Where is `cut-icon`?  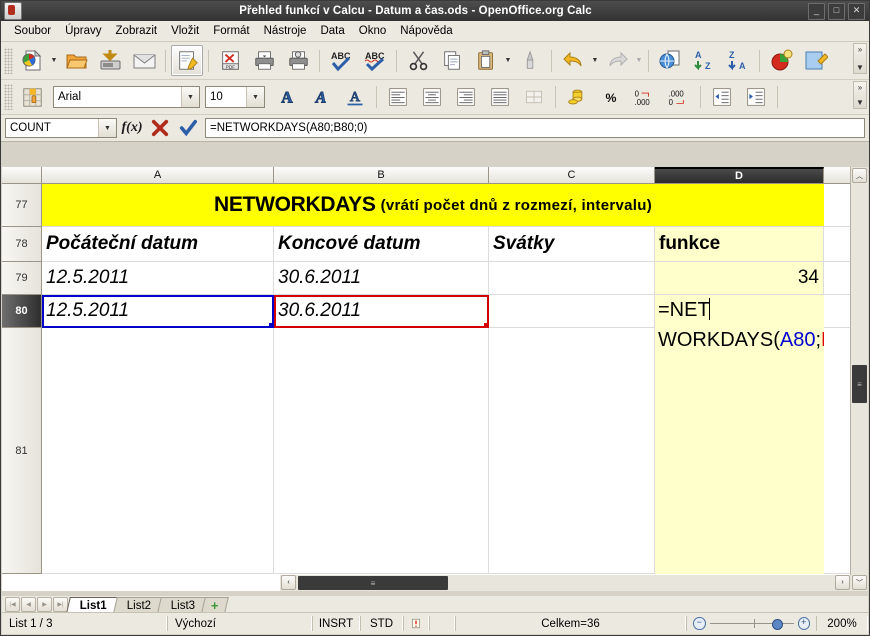 cut-icon is located at coordinates (418, 60).